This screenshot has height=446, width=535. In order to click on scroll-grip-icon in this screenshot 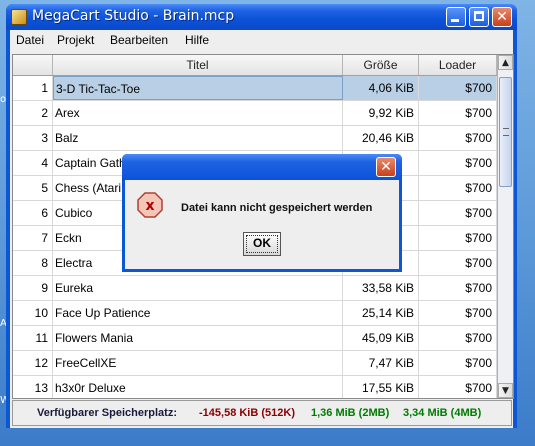, I will do `click(506, 132)`.